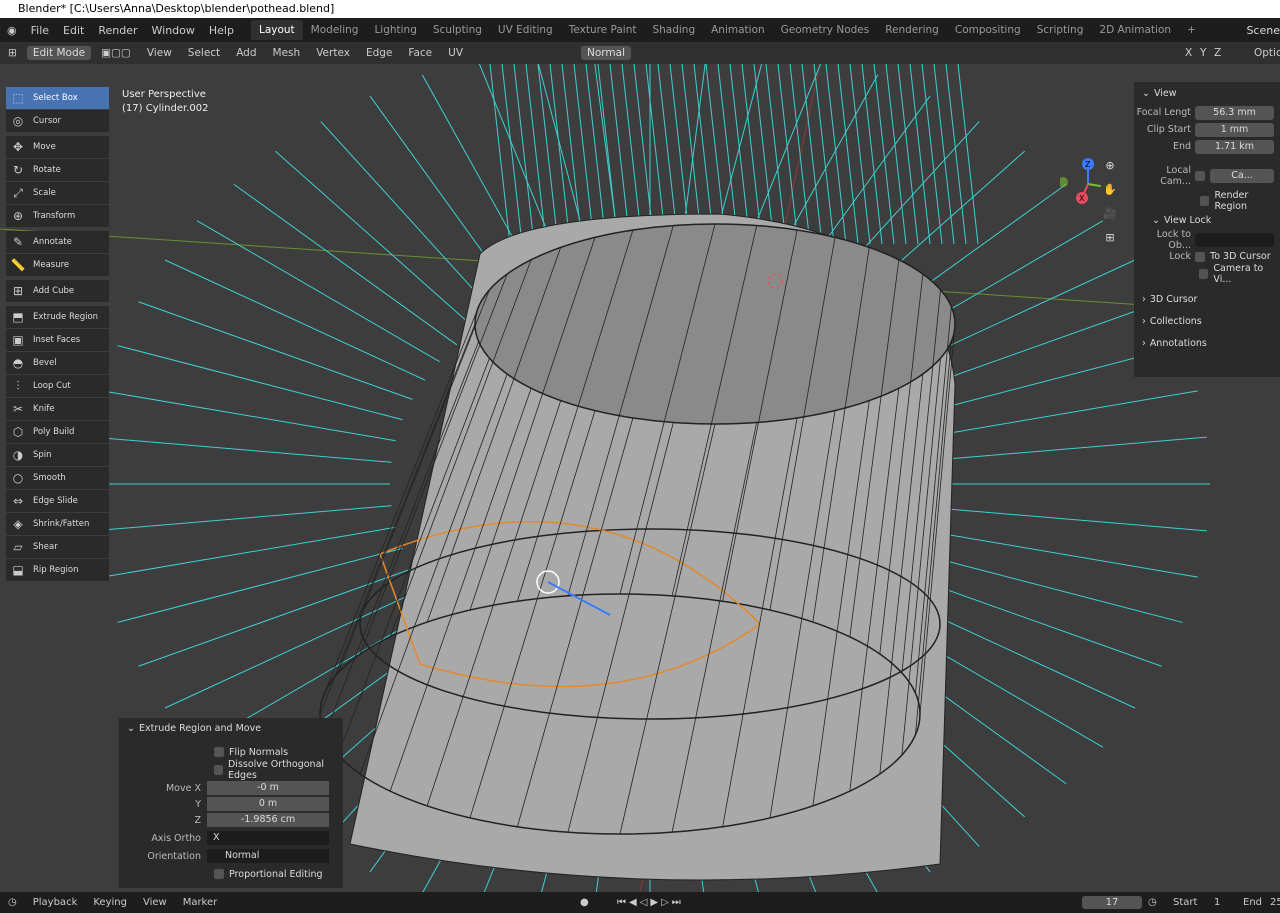 The height and width of the screenshot is (913, 1280). What do you see at coordinates (1217, 53) in the screenshot?
I see `axis-z-toggle: Z` at bounding box center [1217, 53].